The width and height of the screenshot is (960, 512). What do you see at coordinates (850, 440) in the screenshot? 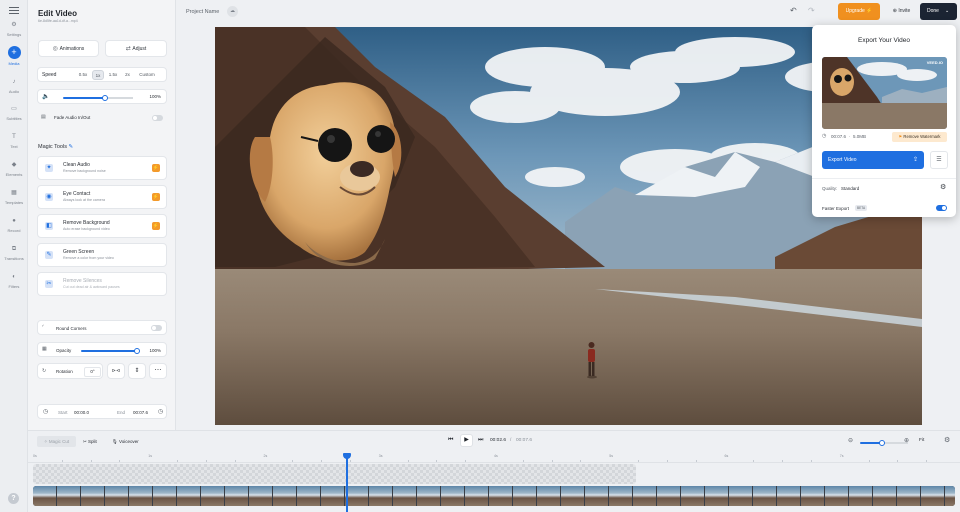
I see `zoom-out-icon: ⊖` at bounding box center [850, 440].